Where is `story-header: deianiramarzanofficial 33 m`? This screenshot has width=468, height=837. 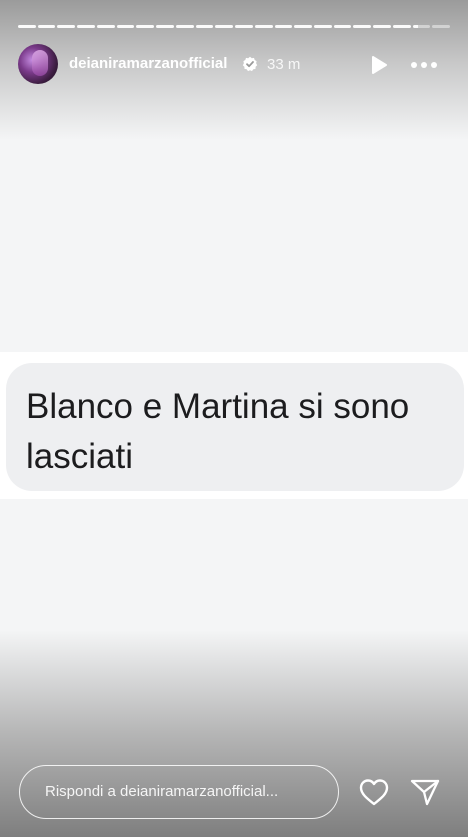 story-header: deianiramarzanofficial 33 m is located at coordinates (234, 64).